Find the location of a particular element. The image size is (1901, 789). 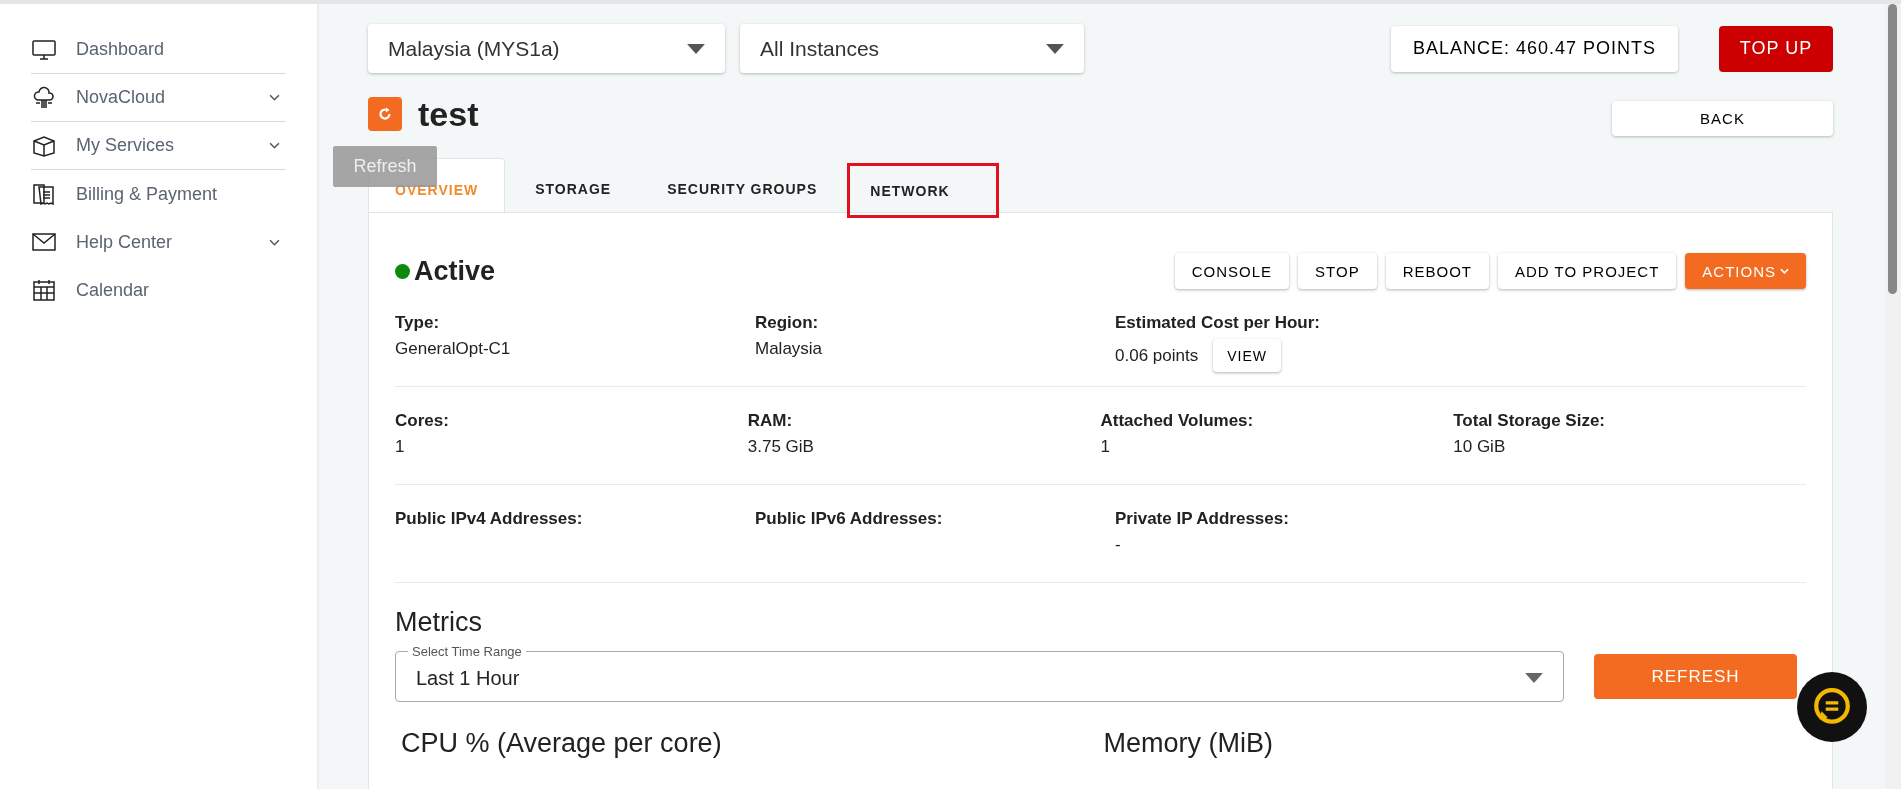

refresh-icon is located at coordinates (385, 114).